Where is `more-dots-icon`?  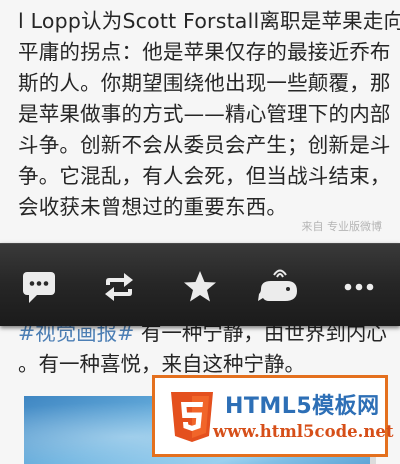
more-dots-icon is located at coordinates (359, 287).